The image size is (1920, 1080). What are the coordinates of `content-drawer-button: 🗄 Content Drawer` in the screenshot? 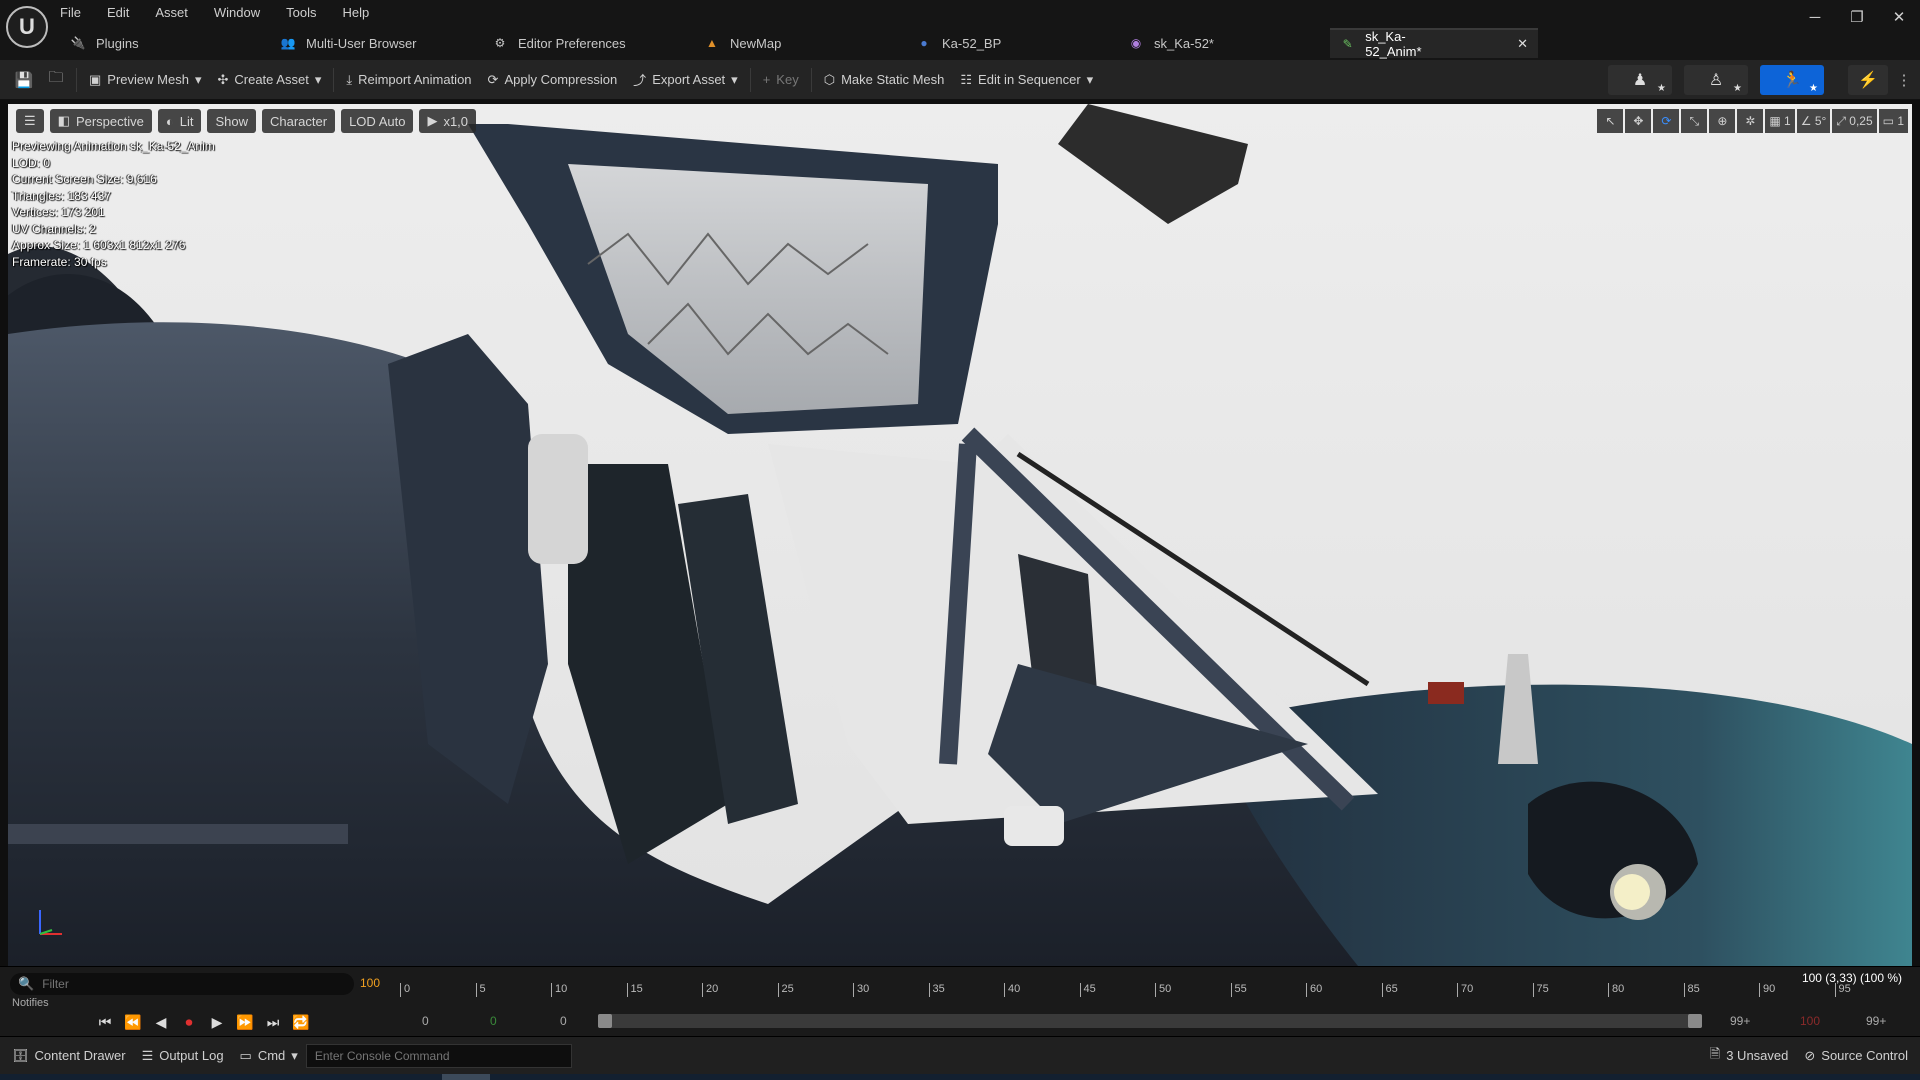 It's located at (69, 1056).